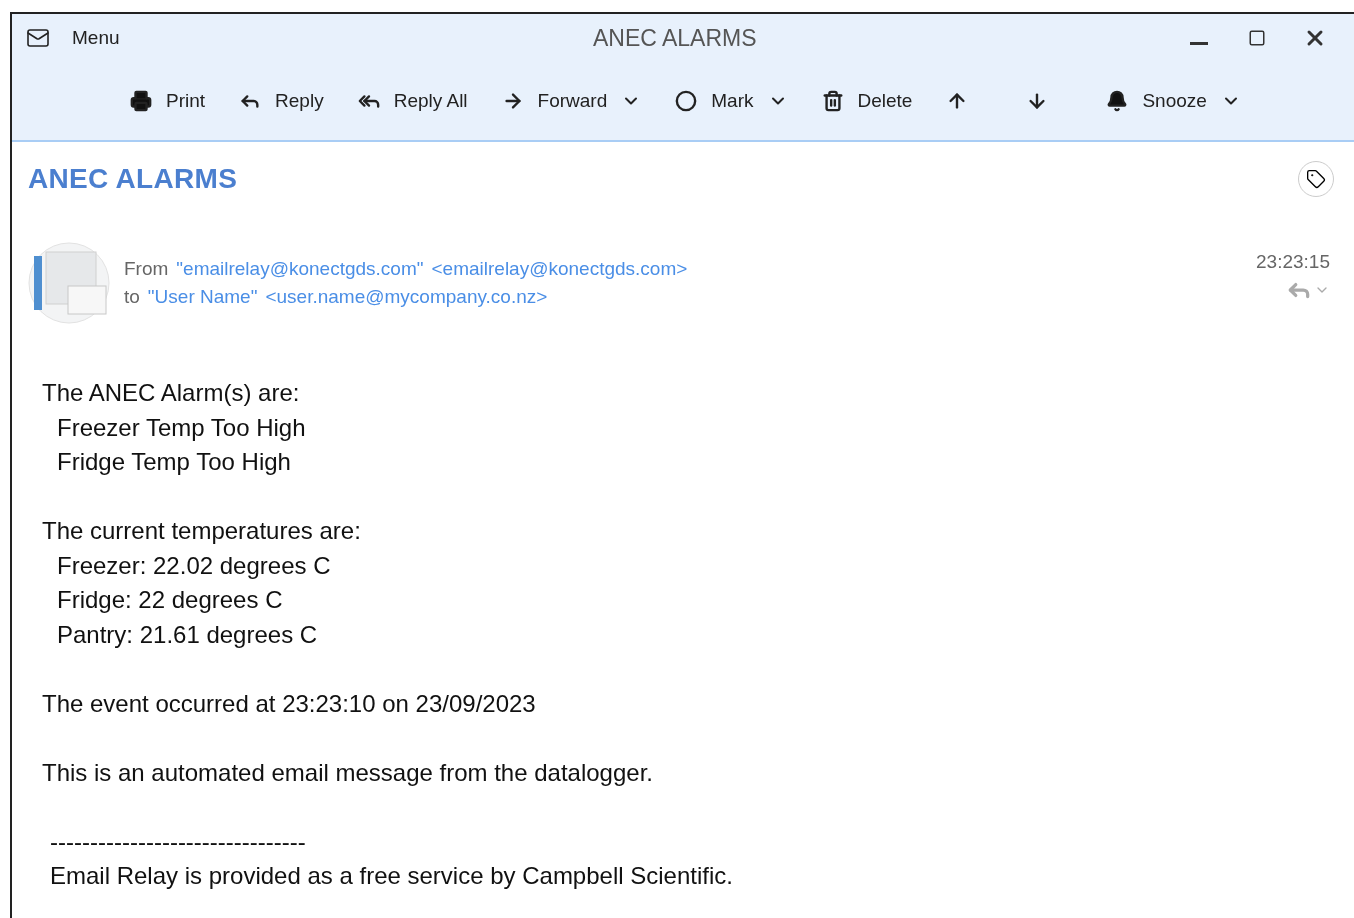 This screenshot has width=1354, height=918. Describe the element at coordinates (178, 841) in the screenshot. I see `footer-line: --------------------------------` at that location.